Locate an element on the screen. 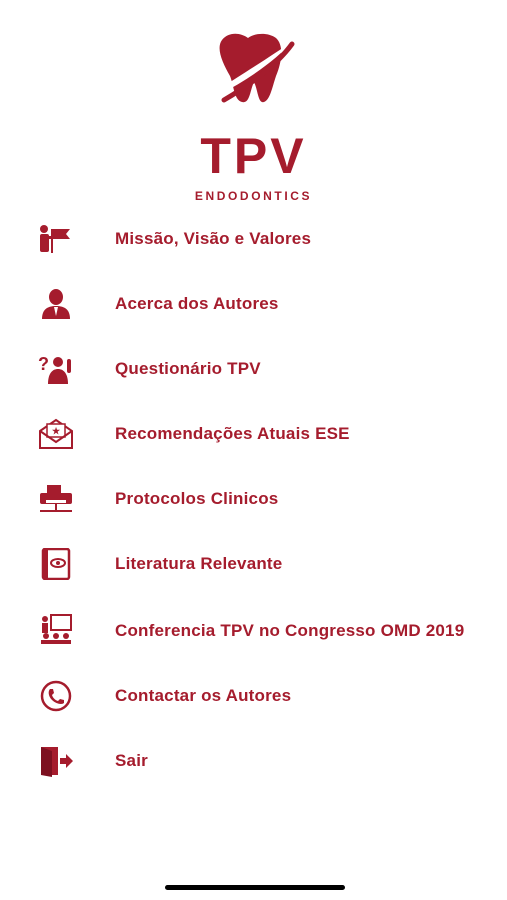  menu-item-recomendacoes: ★ Recomendações Atuais ESE is located at coordinates (253, 434).